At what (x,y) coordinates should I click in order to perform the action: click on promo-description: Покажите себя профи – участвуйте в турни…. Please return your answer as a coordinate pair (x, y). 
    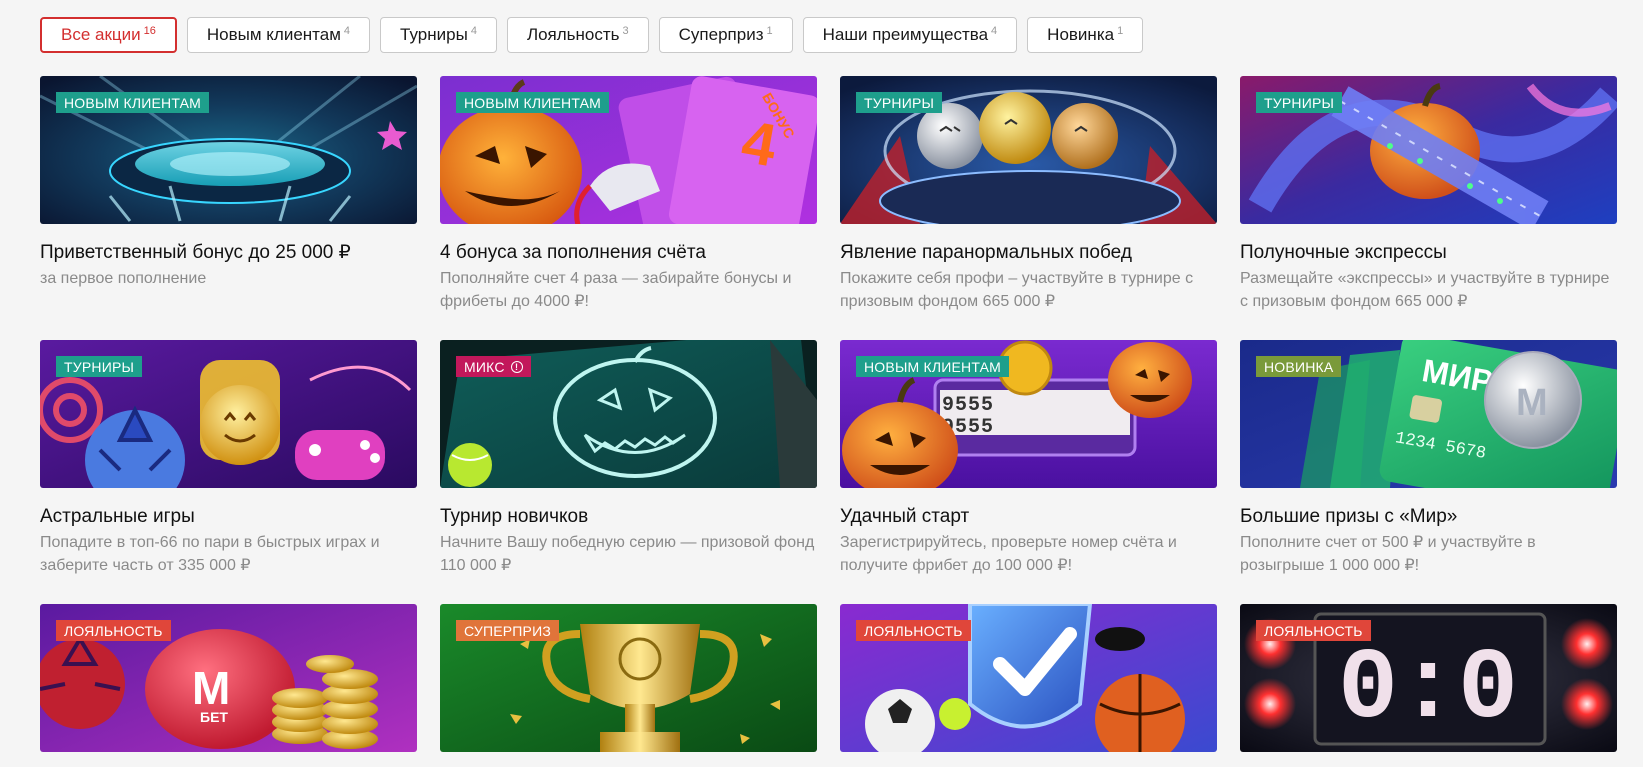
    Looking at the image, I should click on (1017, 290).